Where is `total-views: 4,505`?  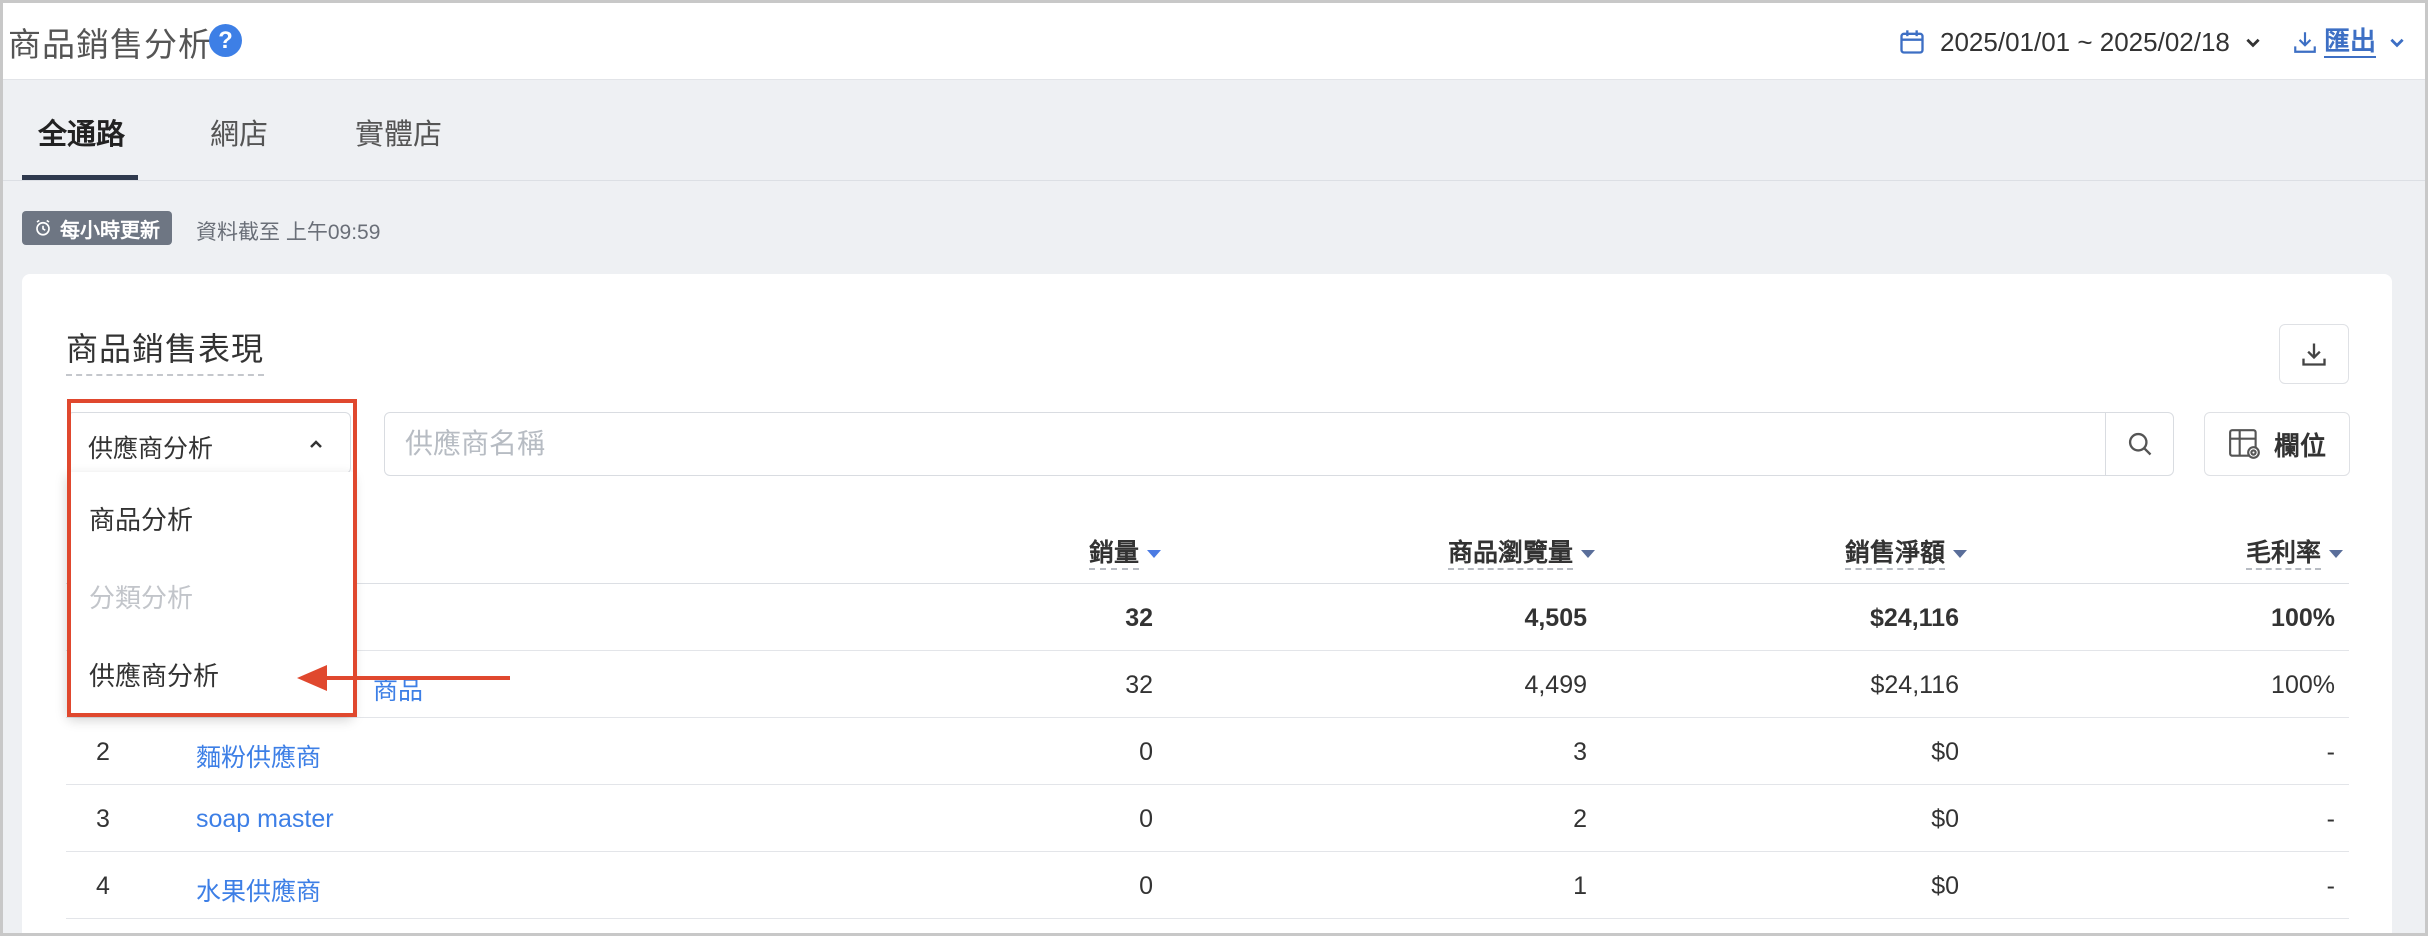 total-views: 4,505 is located at coordinates (1555, 618).